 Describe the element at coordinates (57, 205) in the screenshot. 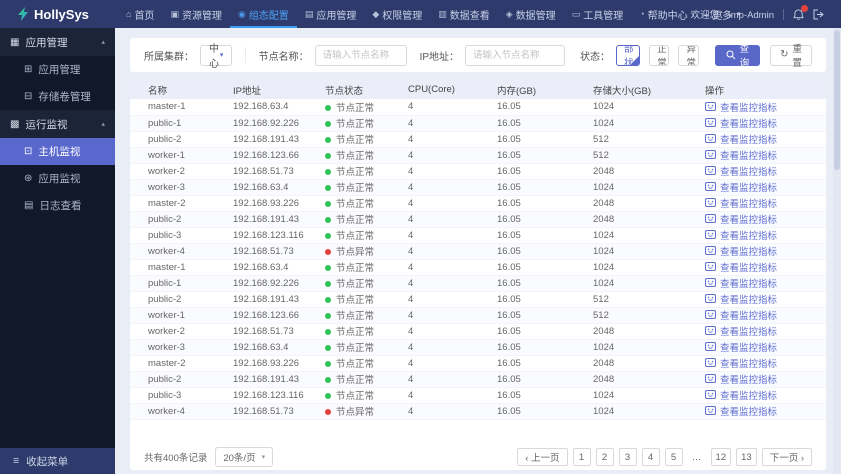

I see `sidebar-item-log-view: ▤ 日志查看` at that location.